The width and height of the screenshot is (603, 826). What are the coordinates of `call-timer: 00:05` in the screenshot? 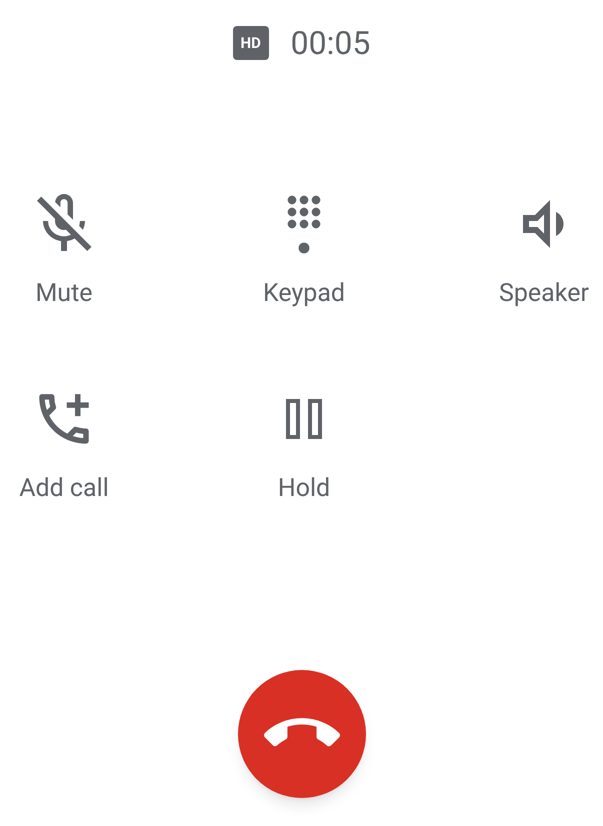 It's located at (330, 43).